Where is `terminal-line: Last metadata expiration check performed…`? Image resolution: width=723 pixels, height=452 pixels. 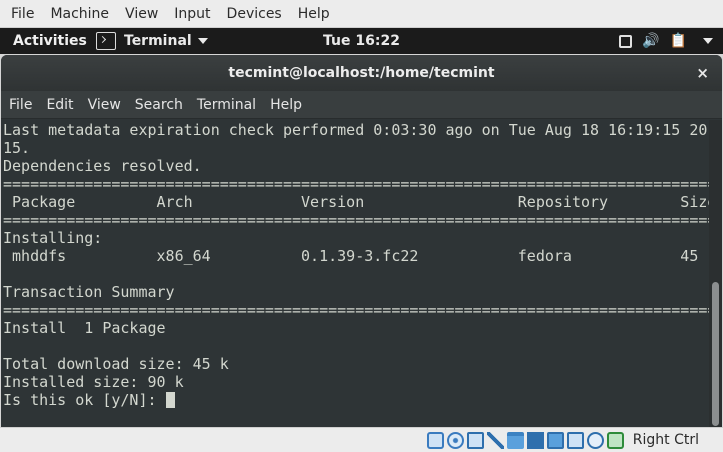
terminal-line: Last metadata expiration check performed… is located at coordinates (355, 130).